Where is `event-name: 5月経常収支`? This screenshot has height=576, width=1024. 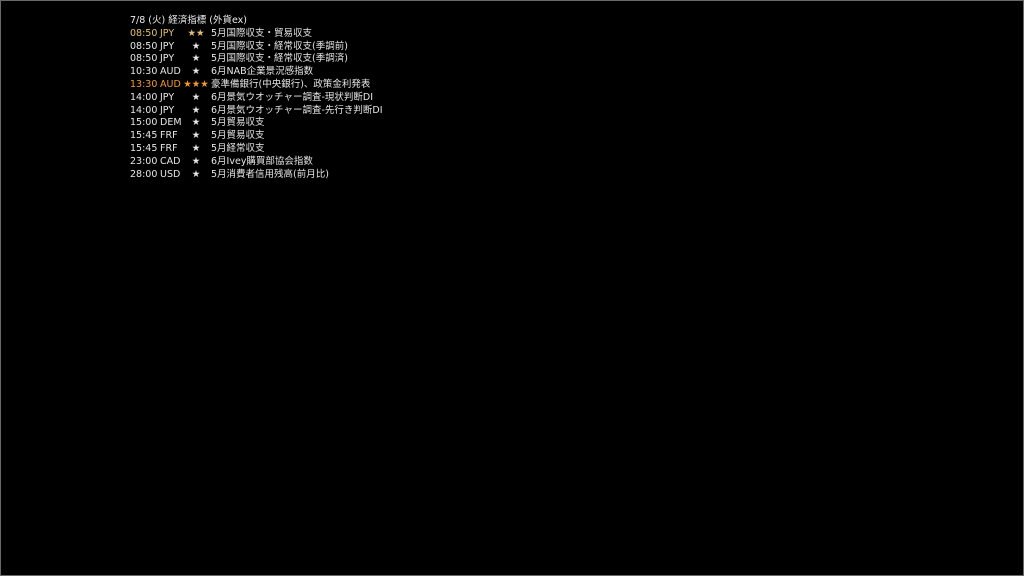
event-name: 5月経常収支 is located at coordinates (238, 148).